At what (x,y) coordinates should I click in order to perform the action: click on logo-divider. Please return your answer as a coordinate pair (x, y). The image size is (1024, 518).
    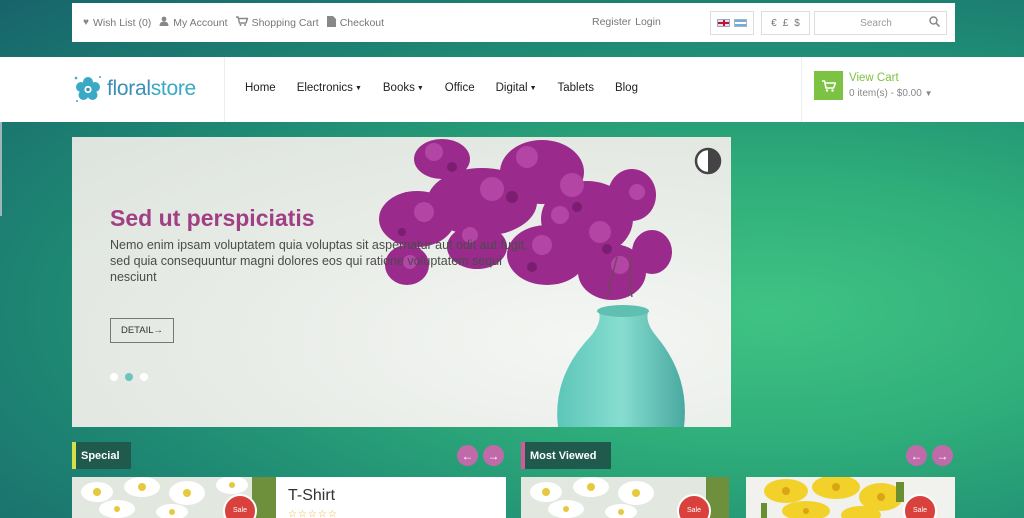
    Looking at the image, I should click on (224, 89).